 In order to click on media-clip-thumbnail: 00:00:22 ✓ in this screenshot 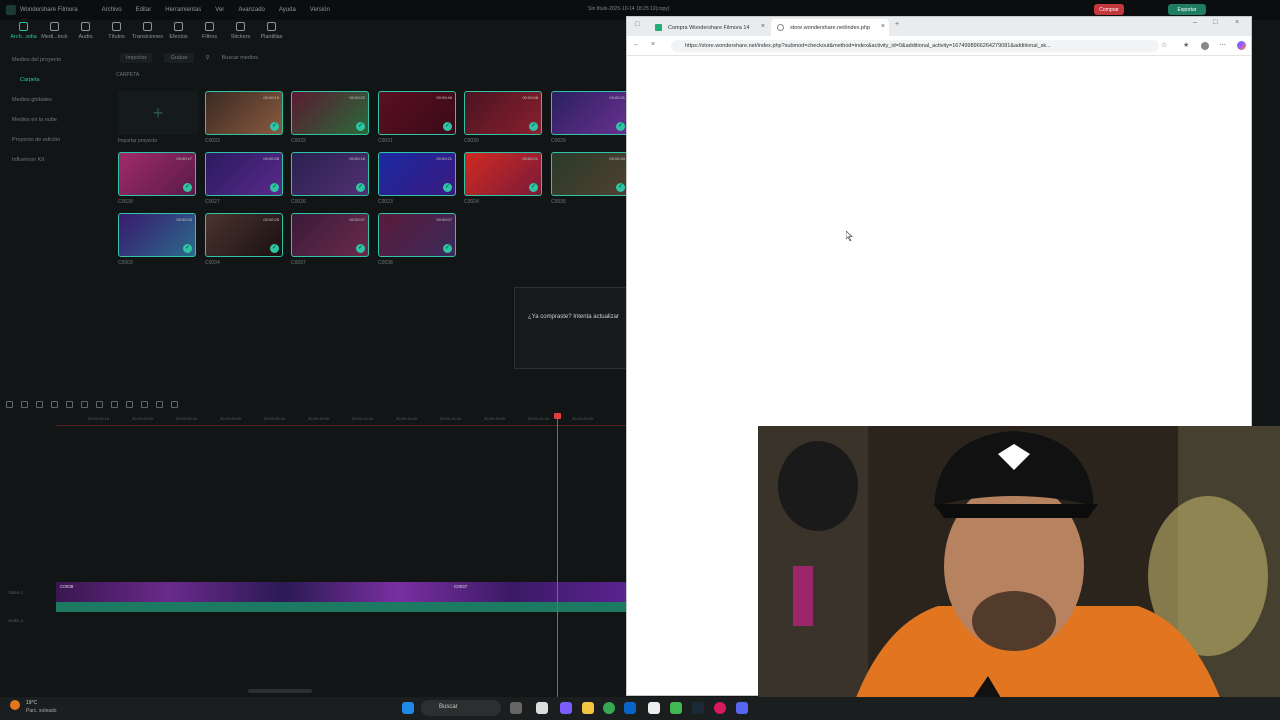, I will do `click(330, 113)`.